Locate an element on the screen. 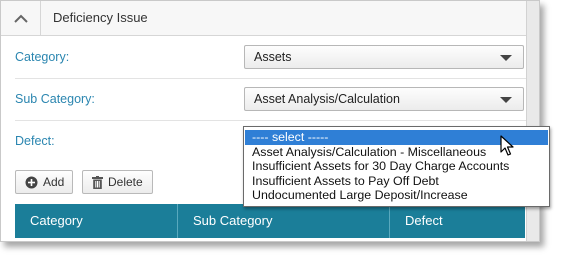 This screenshot has width=572, height=261. delete-button: Delete is located at coordinates (117, 182).